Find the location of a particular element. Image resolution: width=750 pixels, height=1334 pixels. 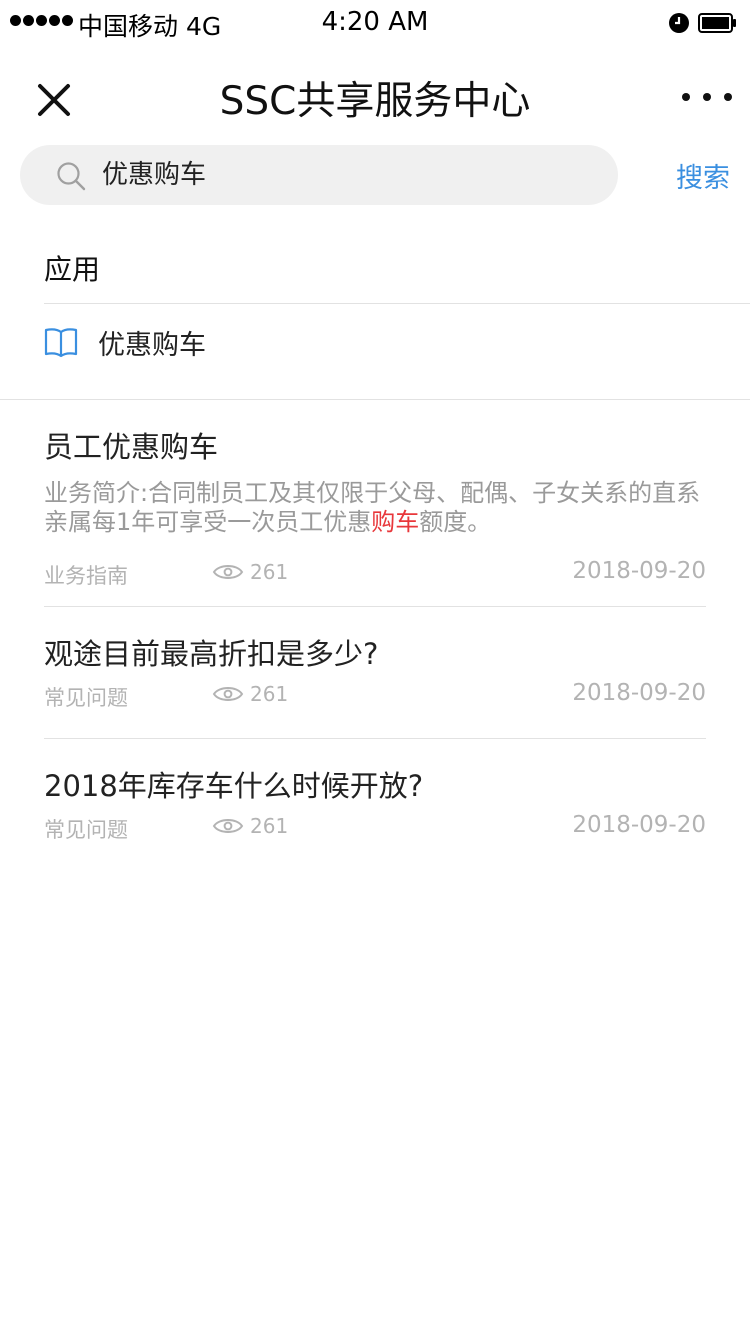

nav-bar: SSC共享服务中心 is located at coordinates (375, 96).